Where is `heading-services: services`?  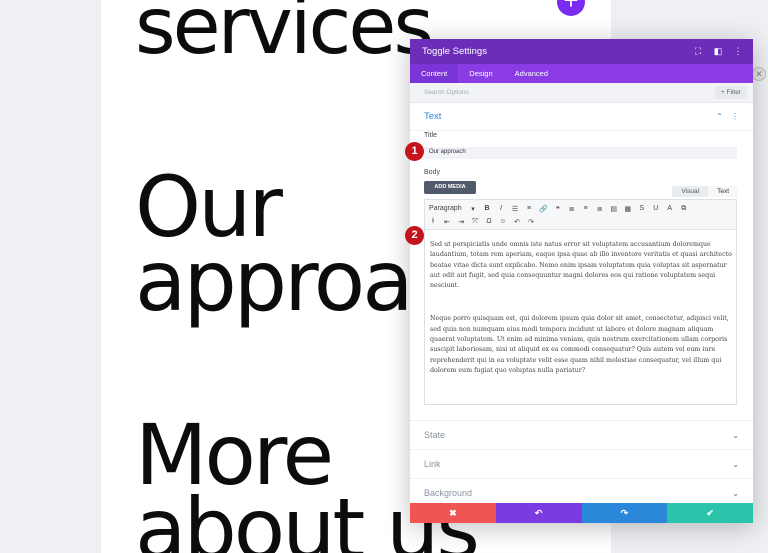
heading-services: services is located at coordinates (284, 36).